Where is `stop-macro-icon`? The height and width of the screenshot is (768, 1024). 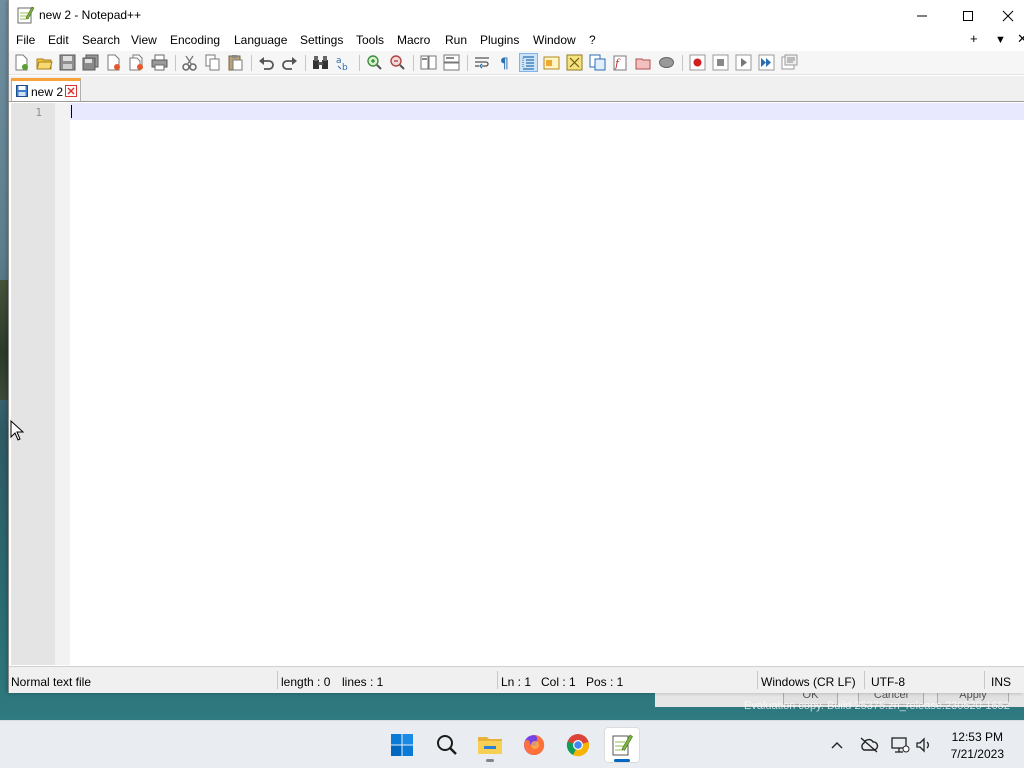
stop-macro-icon is located at coordinates (720, 62).